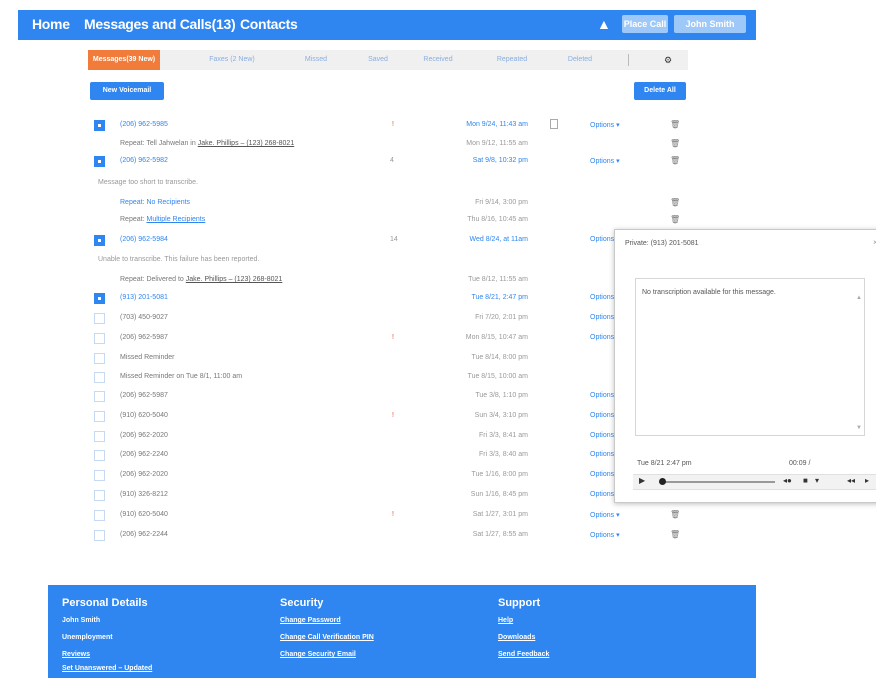  I want to click on caller-number: (913) 201-5081, so click(144, 297).